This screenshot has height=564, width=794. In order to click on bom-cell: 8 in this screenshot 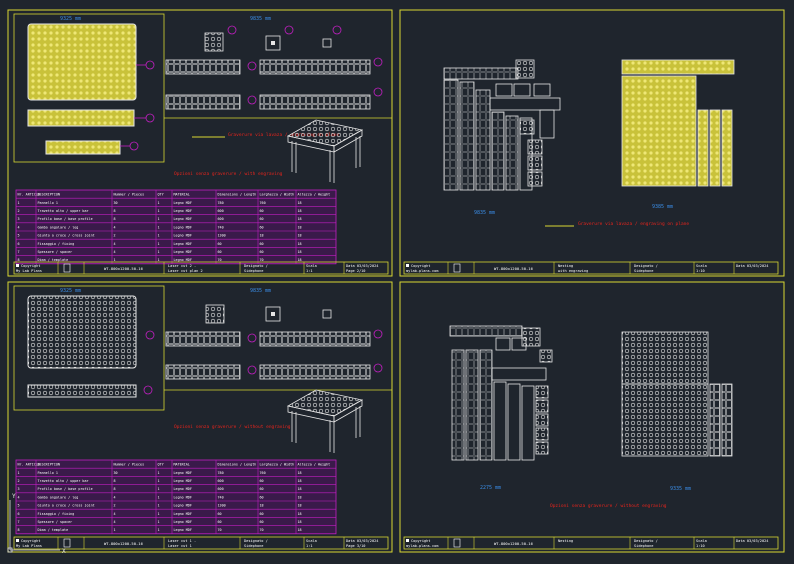, I will do `click(115, 211)`.